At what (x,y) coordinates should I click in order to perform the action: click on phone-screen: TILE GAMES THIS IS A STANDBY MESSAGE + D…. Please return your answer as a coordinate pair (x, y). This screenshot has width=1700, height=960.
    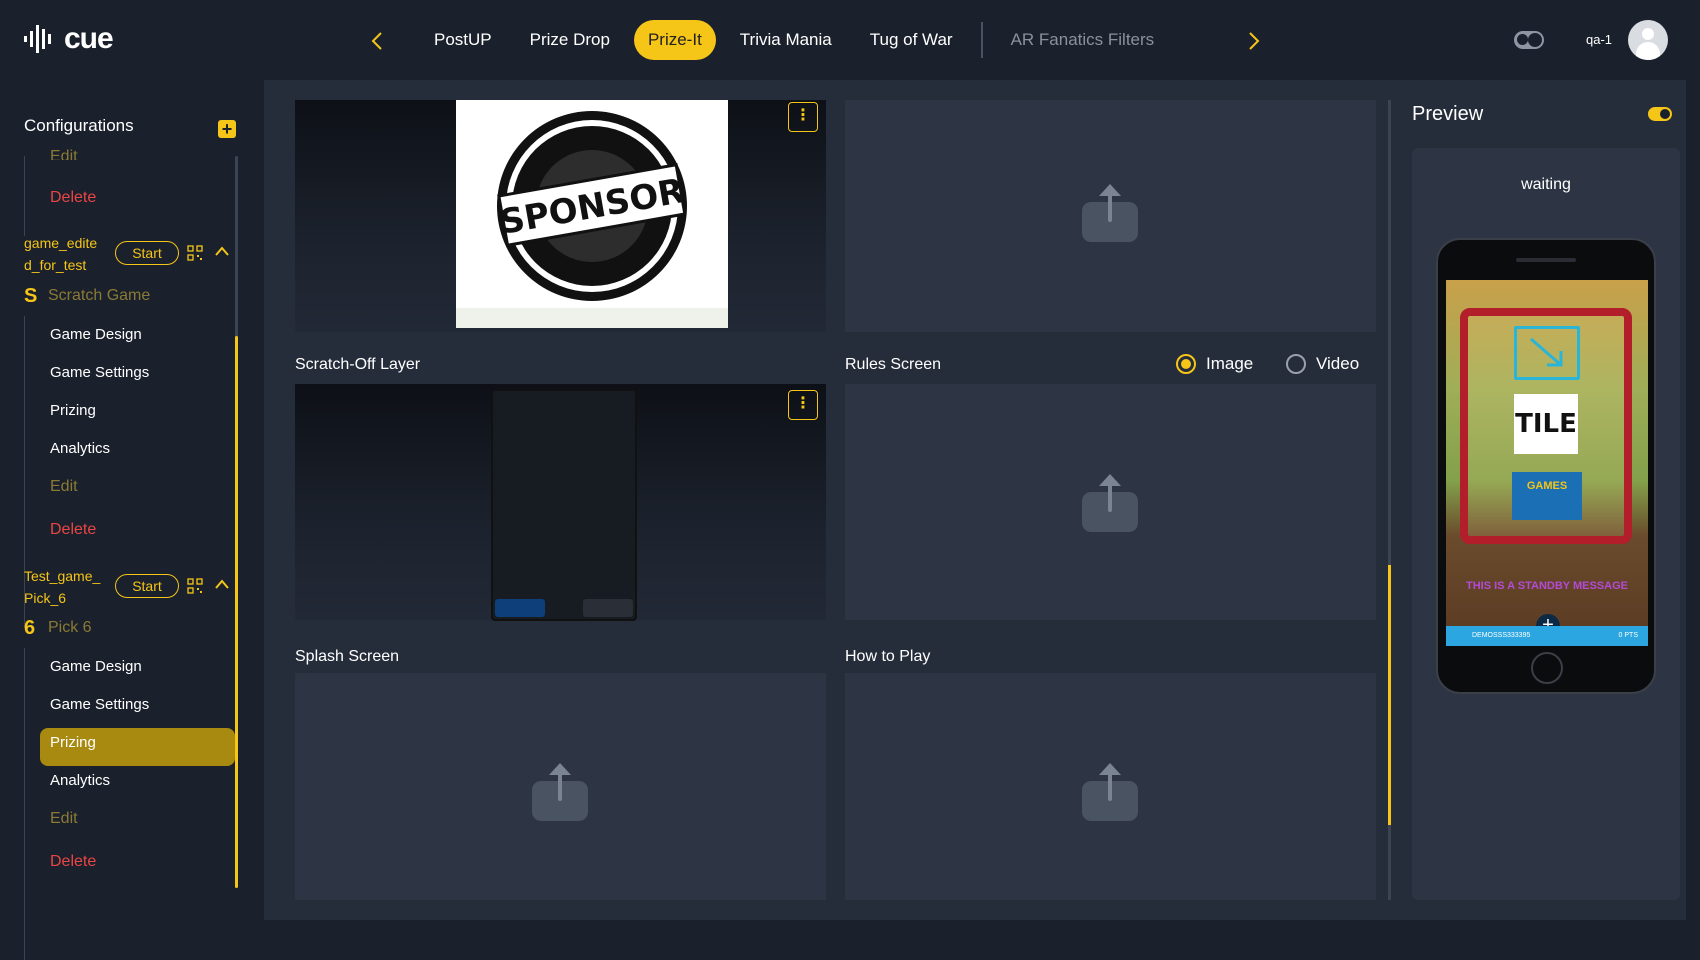
    Looking at the image, I should click on (1547, 463).